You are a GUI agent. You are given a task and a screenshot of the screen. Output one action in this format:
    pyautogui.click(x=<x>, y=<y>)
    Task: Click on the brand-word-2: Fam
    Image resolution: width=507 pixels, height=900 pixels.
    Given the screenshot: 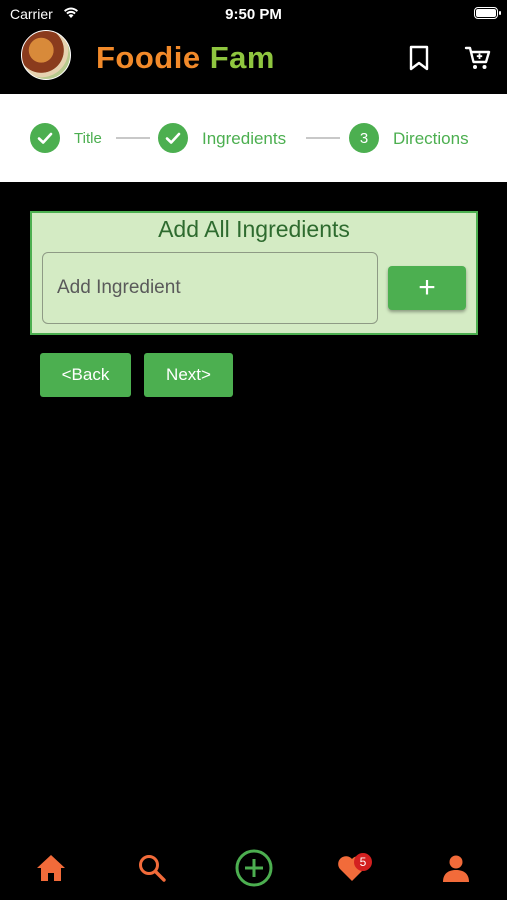 What is the action you would take?
    pyautogui.click(x=242, y=57)
    